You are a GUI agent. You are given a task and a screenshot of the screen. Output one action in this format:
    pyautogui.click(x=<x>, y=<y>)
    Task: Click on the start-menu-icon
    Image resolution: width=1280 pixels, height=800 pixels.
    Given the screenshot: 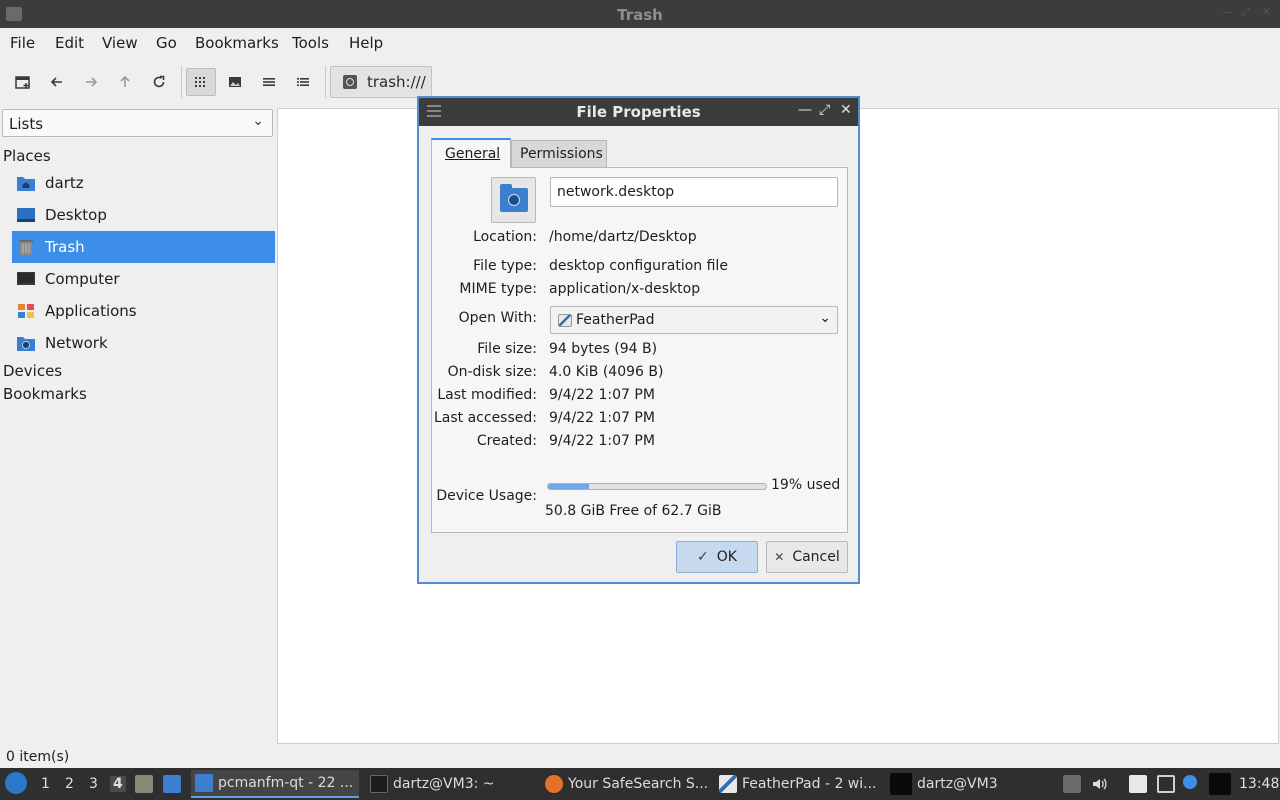 What is the action you would take?
    pyautogui.click(x=16, y=783)
    